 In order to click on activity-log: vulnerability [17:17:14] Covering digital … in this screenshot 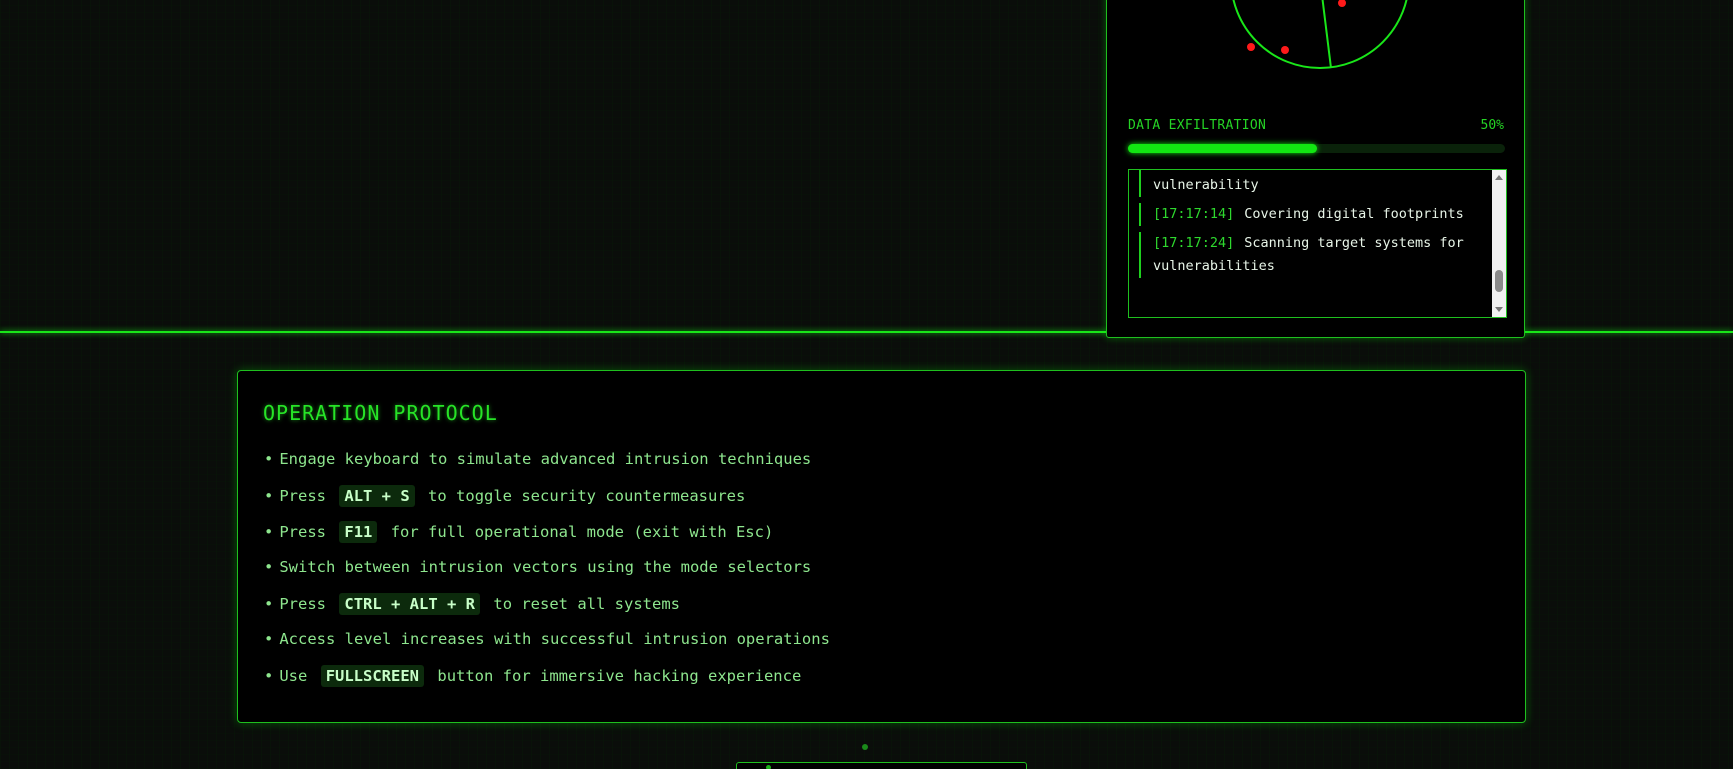, I will do `click(1317, 243)`.